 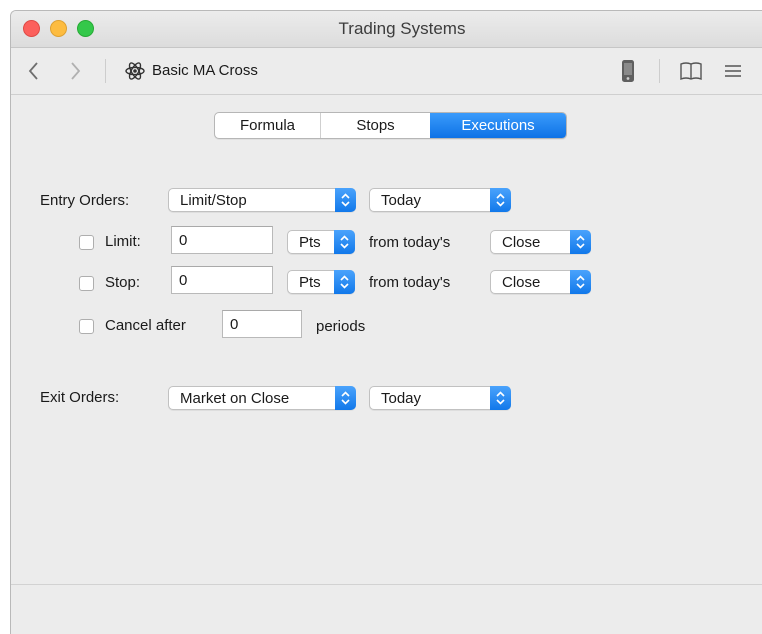 I want to click on exit-timing-value: Today, so click(x=401, y=398).